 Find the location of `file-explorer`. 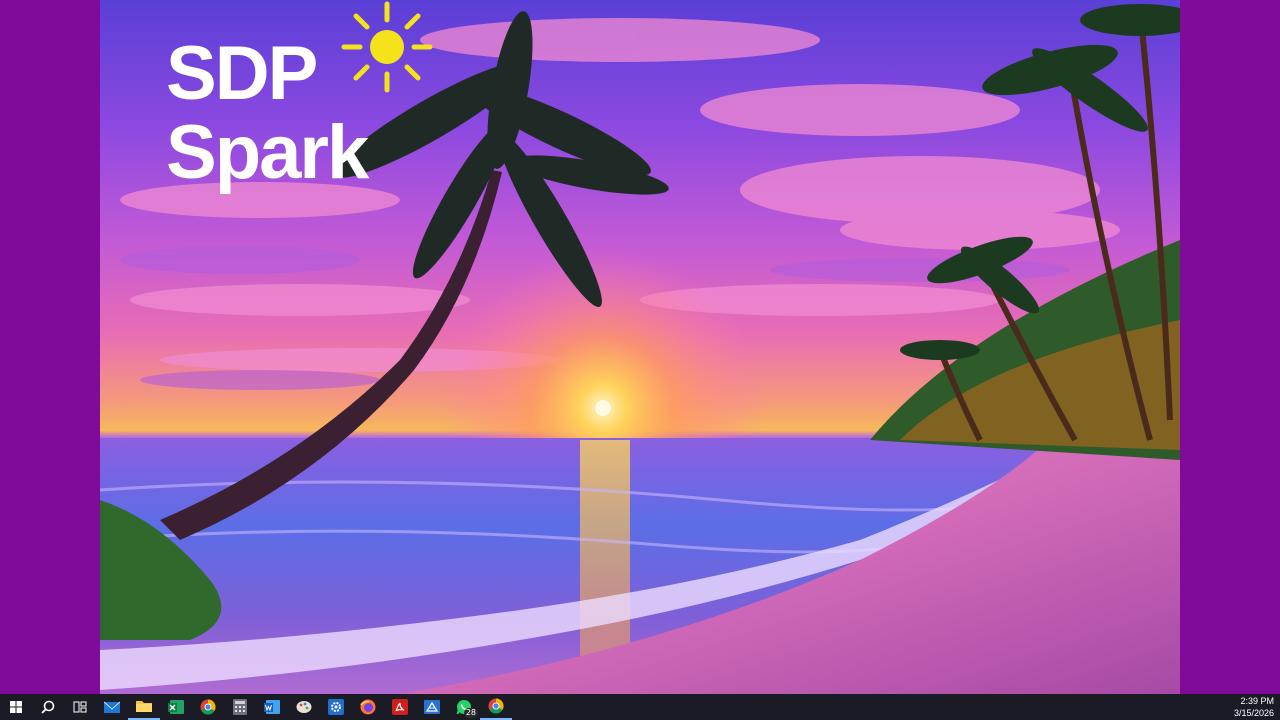

file-explorer is located at coordinates (144, 707).